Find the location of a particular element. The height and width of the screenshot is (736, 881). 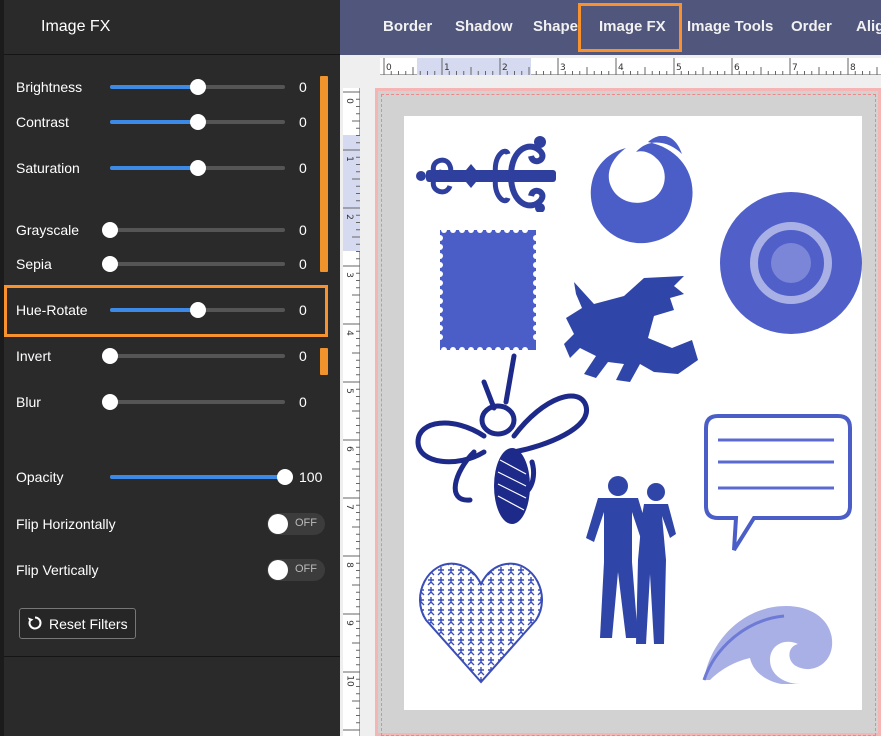

saturation-label: Saturation is located at coordinates (48, 168).